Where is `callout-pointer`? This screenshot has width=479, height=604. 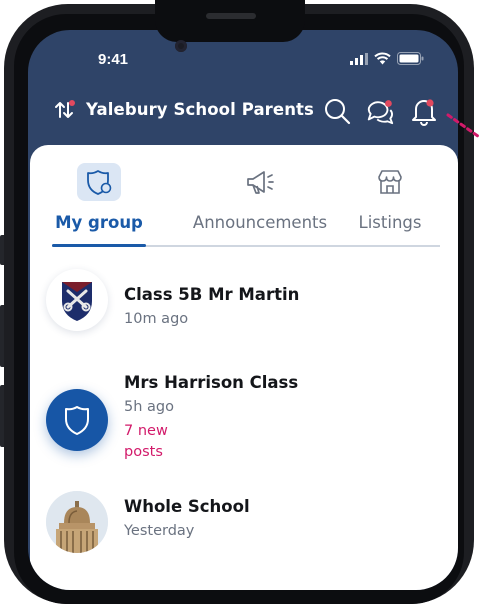
callout-pointer is located at coordinates (462, 126).